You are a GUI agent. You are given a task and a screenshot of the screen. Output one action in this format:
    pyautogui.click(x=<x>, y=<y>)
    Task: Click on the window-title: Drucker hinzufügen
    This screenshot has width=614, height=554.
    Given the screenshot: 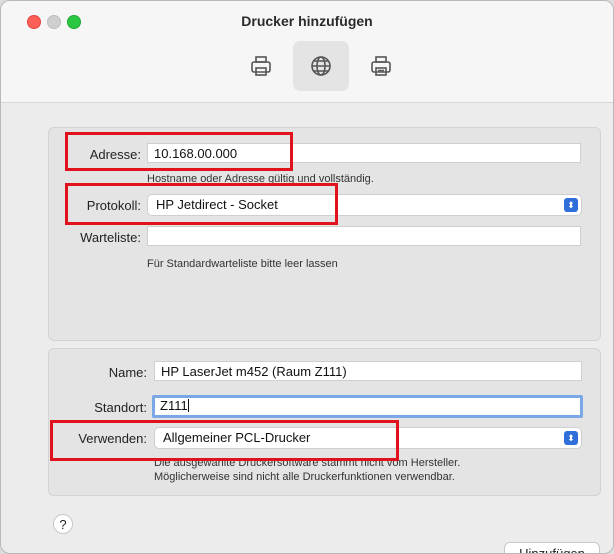 What is the action you would take?
    pyautogui.click(x=307, y=21)
    